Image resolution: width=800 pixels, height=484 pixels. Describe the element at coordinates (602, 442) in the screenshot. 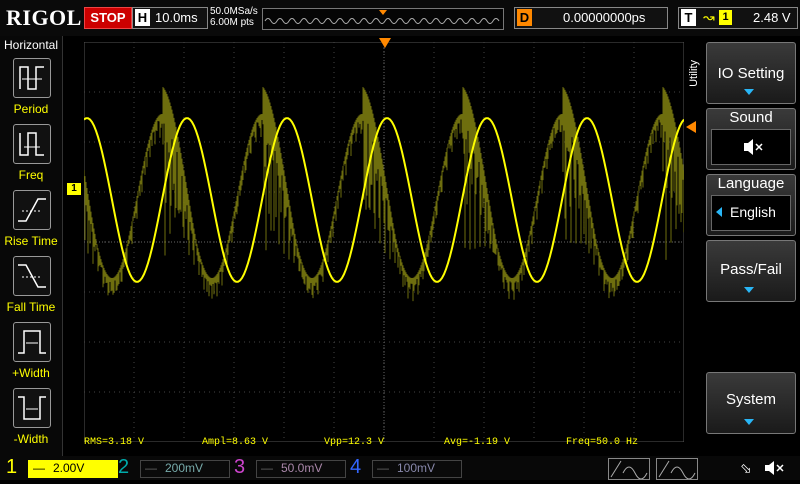

I see `measure-freq: Freq=50.0 Hz` at that location.